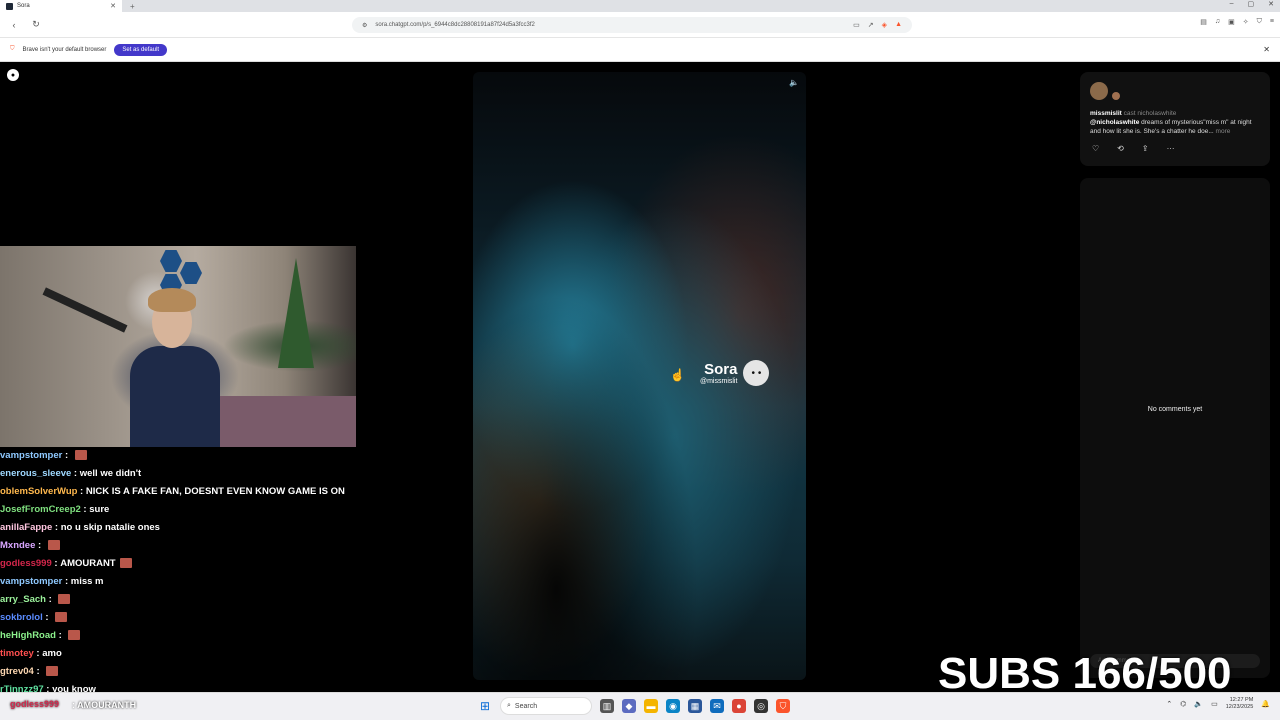  Describe the element at coordinates (1106, 113) in the screenshot. I see `post-author: missmislit` at that location.